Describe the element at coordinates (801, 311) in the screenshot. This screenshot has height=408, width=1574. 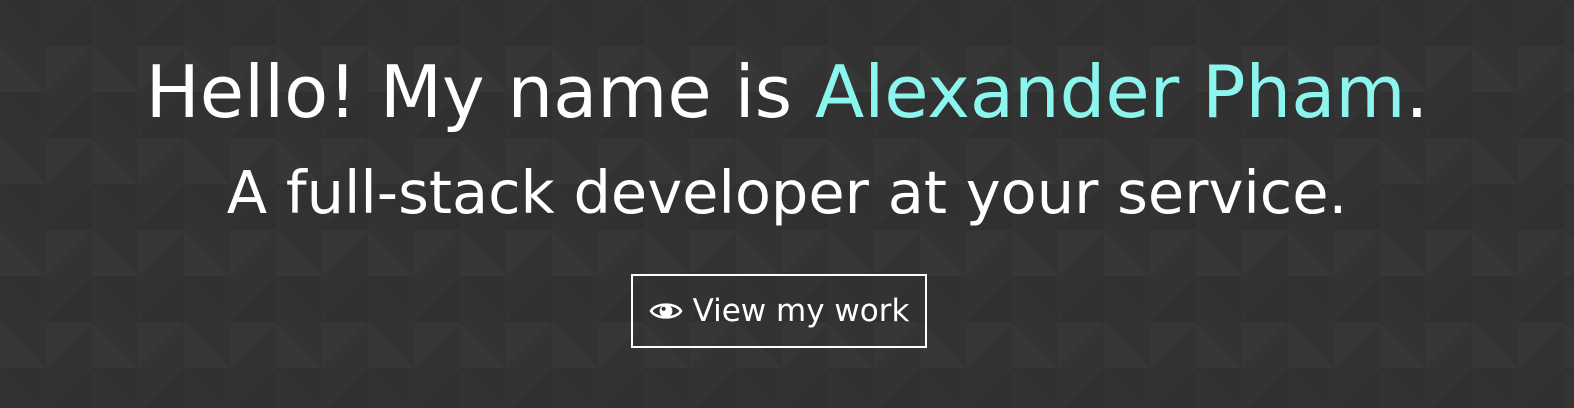
I see `view-my-work-label: View my work` at that location.